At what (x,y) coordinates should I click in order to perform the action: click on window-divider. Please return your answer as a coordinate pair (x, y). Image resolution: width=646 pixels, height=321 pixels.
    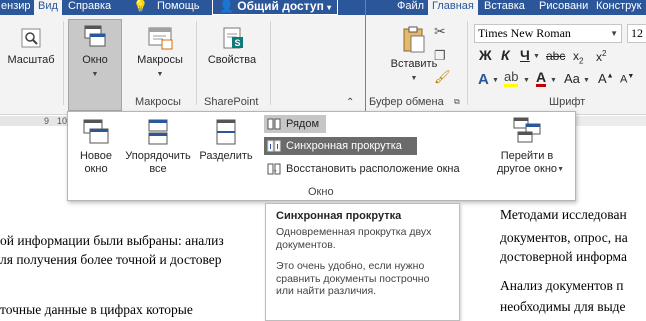
    Looking at the image, I should click on (365, 63).